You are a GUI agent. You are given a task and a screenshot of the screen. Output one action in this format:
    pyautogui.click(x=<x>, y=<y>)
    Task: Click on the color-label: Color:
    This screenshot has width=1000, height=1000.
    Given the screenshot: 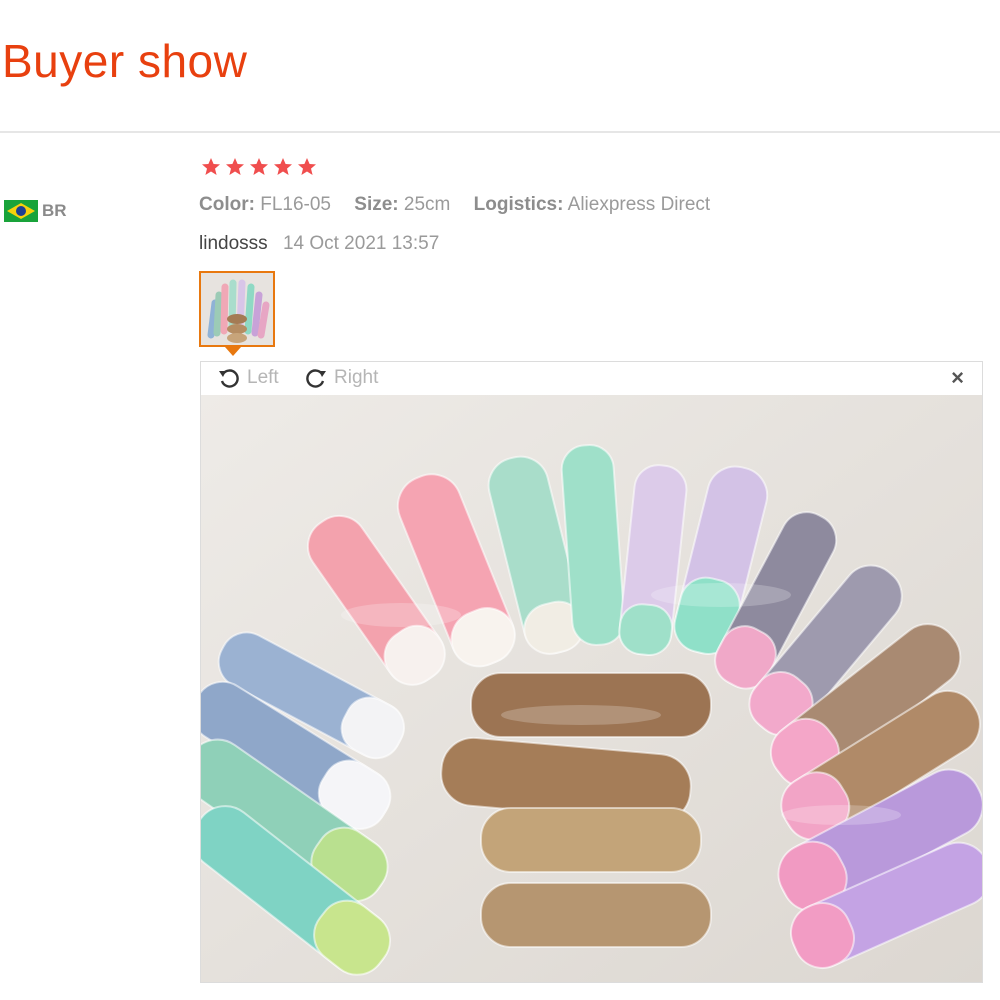 What is the action you would take?
    pyautogui.click(x=227, y=204)
    